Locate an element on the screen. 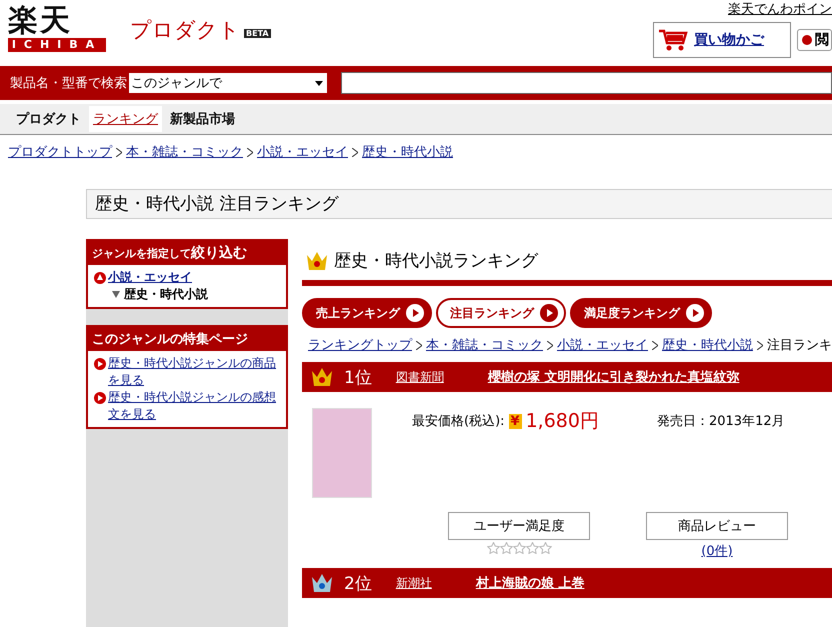  genre-filter-heading: ジャンルを指定して絞り込む is located at coordinates (187, 253).